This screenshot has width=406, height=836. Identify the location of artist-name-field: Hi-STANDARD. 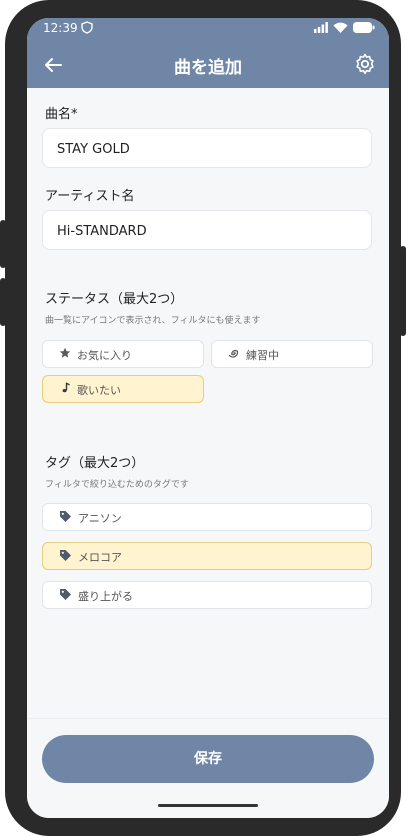
(207, 230).